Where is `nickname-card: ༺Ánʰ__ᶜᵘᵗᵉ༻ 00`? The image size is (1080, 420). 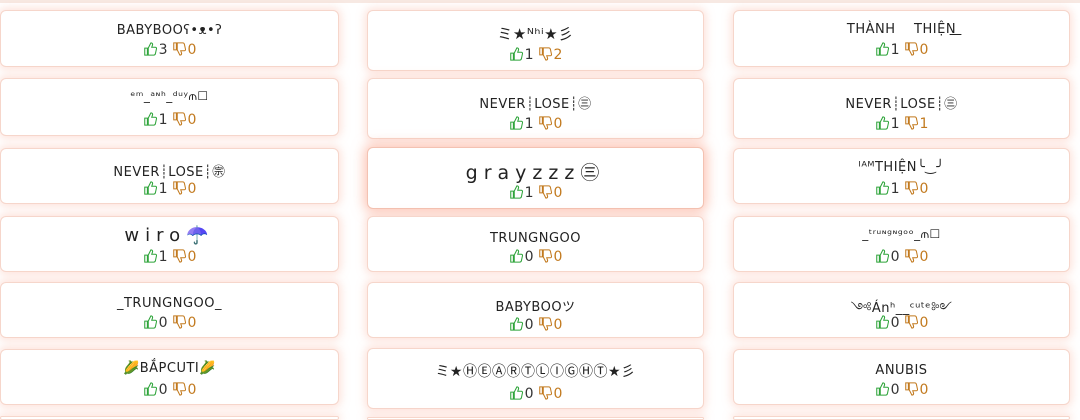 nickname-card: ༺Ánʰ__ᶜᵘᵗᵉ༻ 00 is located at coordinates (901, 310).